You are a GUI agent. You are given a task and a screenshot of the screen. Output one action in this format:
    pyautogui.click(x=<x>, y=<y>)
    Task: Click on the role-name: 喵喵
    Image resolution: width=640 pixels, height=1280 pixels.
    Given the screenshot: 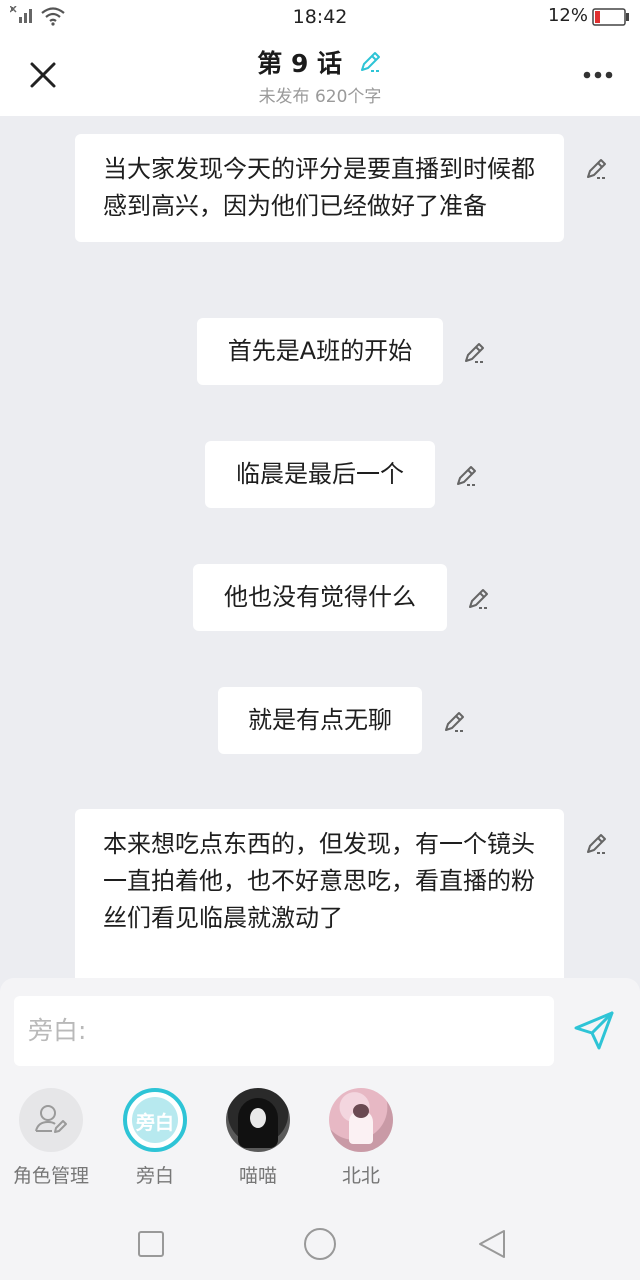 What is the action you would take?
    pyautogui.click(x=257, y=1176)
    